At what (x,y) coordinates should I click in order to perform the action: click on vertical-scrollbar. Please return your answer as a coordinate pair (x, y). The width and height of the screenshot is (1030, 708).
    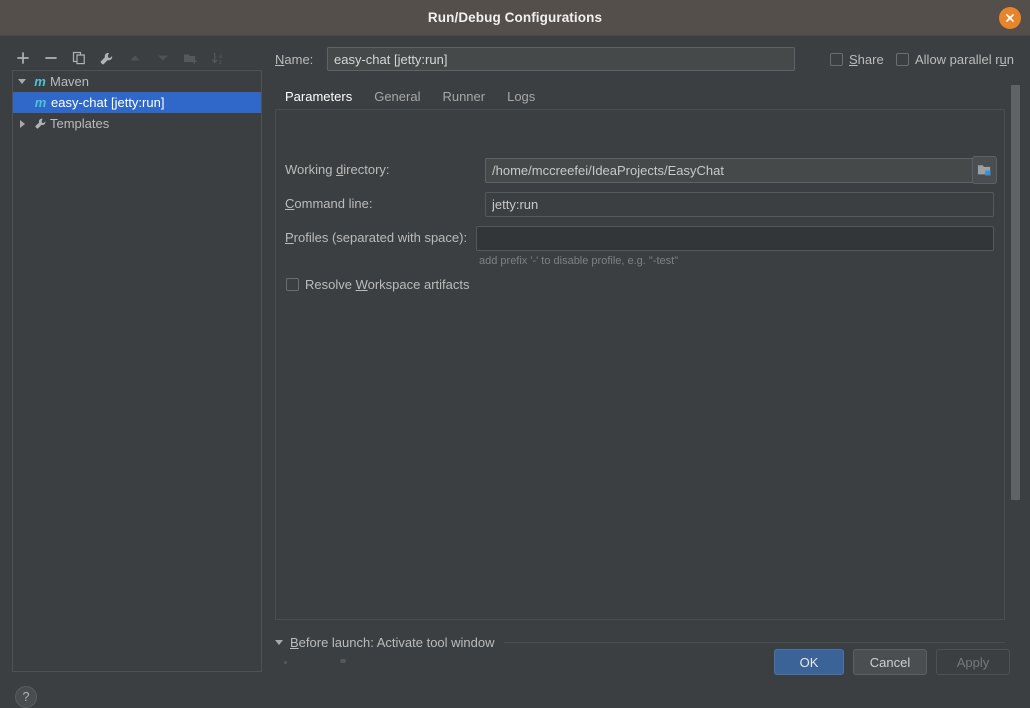
    Looking at the image, I should click on (1015, 292).